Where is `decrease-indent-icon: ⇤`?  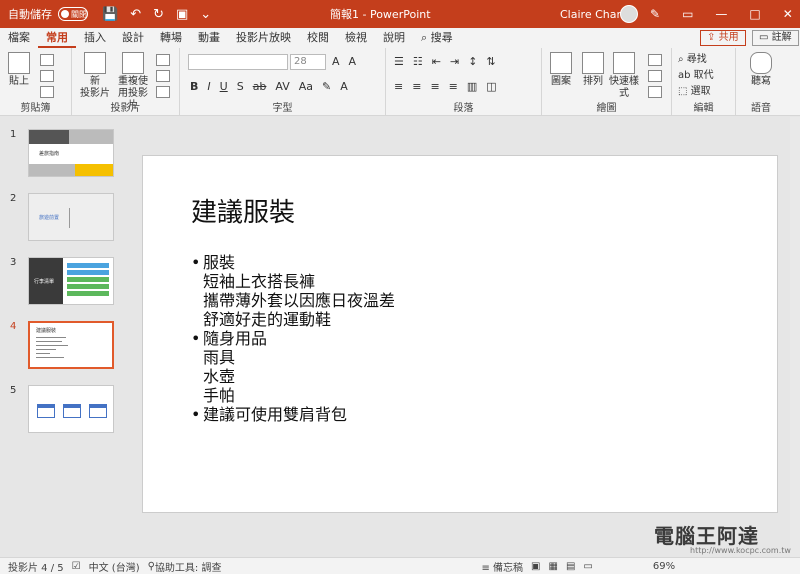 decrease-indent-icon: ⇤ is located at coordinates (436, 61).